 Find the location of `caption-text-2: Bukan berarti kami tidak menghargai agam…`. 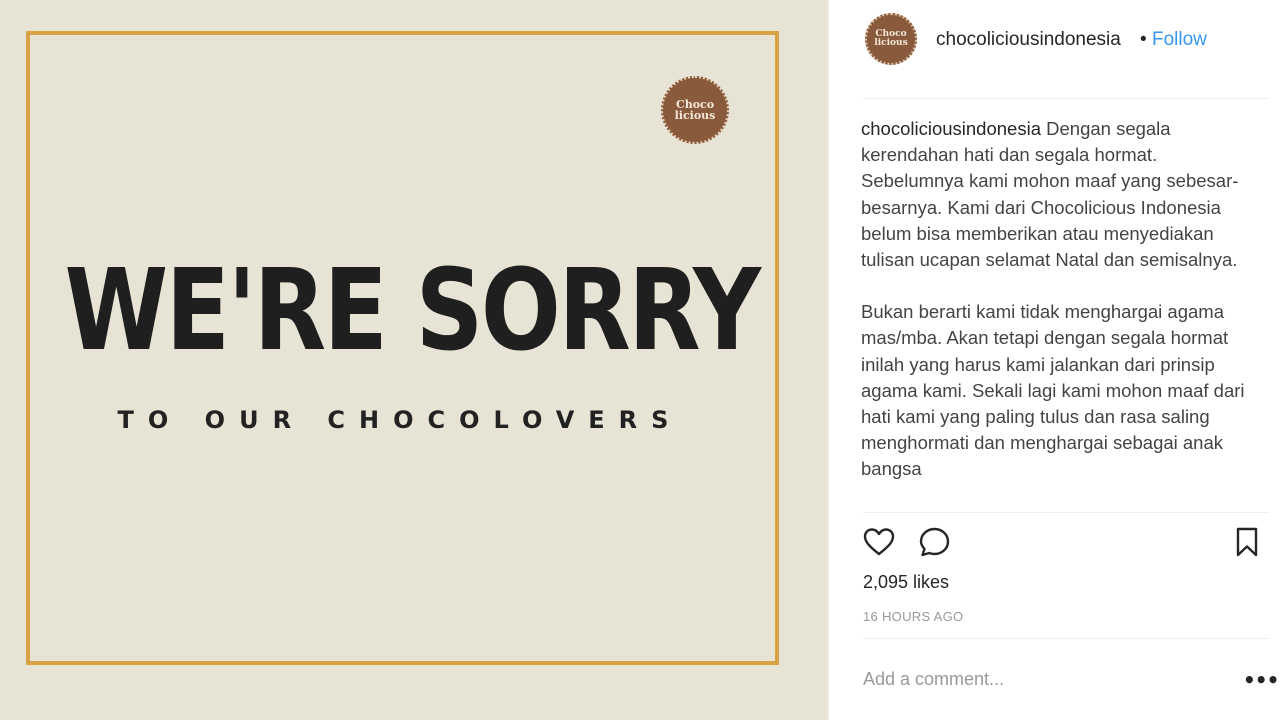

caption-text-2: Bukan berarti kami tidak menghargai agam… is located at coordinates (1053, 390).